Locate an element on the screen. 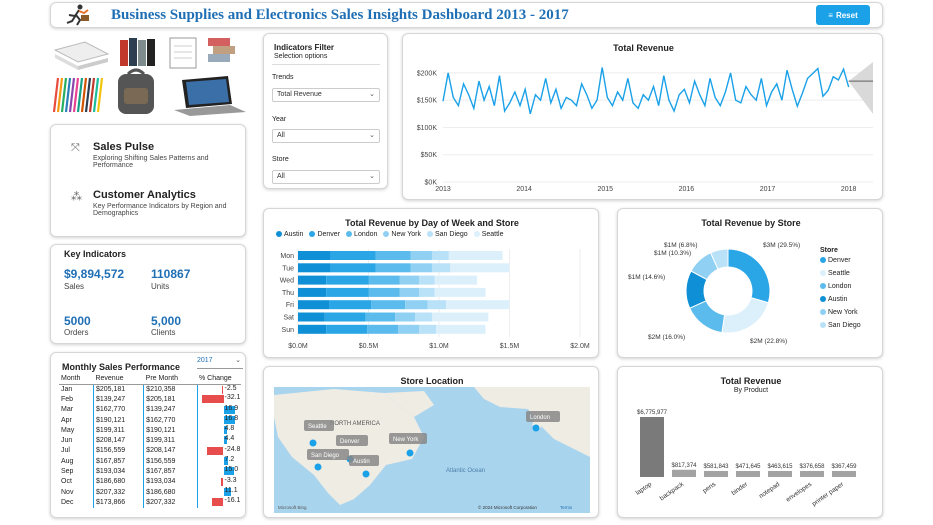 The image size is (933, 525). cell-pre: $208,147 is located at coordinates (170, 451).